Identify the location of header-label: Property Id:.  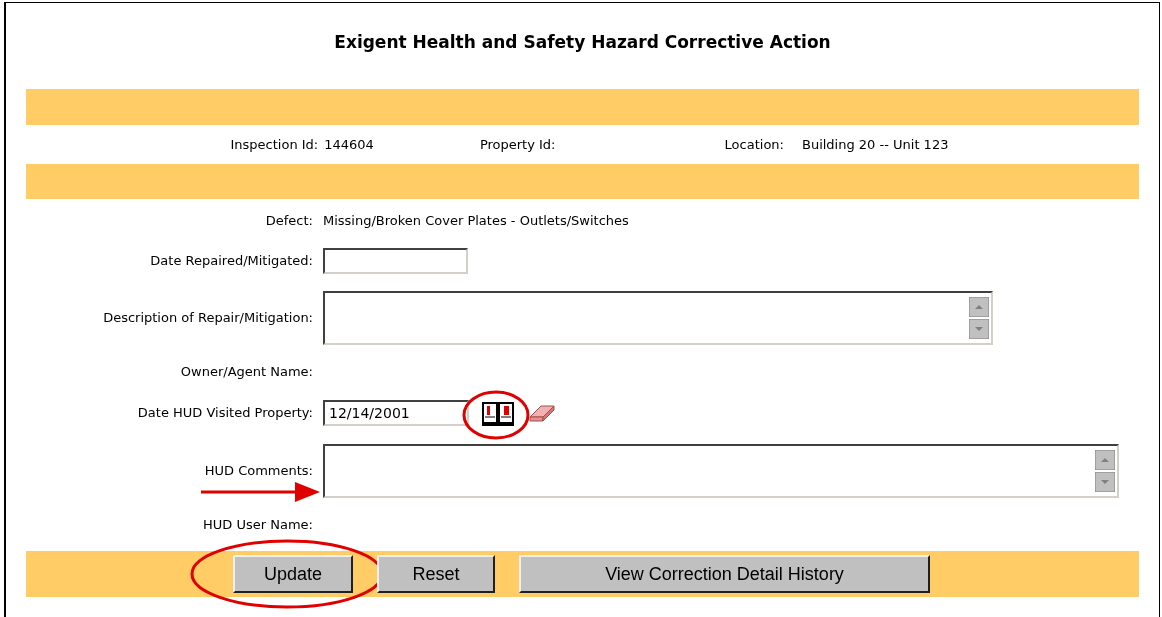
(517, 144).